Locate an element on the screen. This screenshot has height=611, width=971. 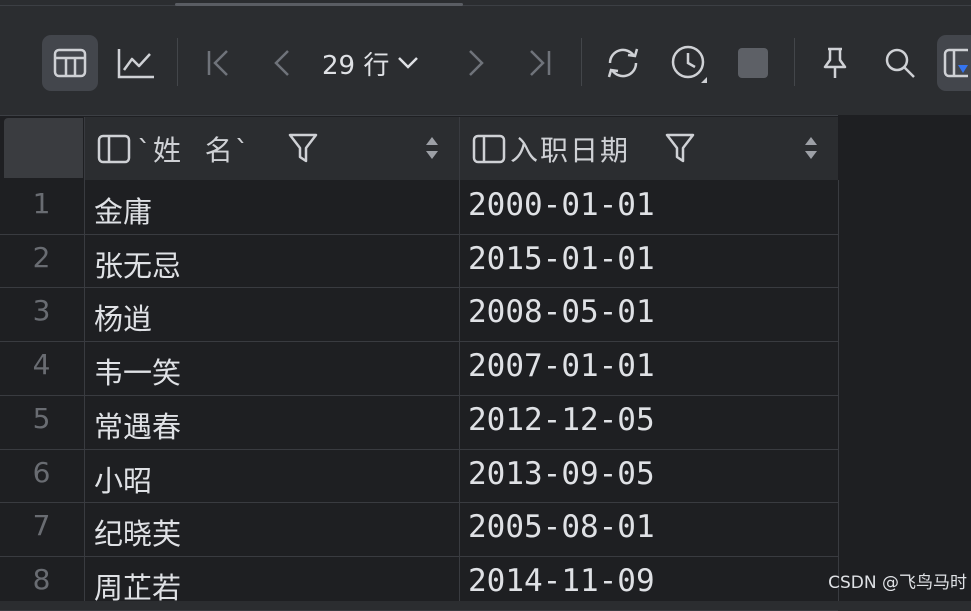
clock-icon is located at coordinates (689, 64).